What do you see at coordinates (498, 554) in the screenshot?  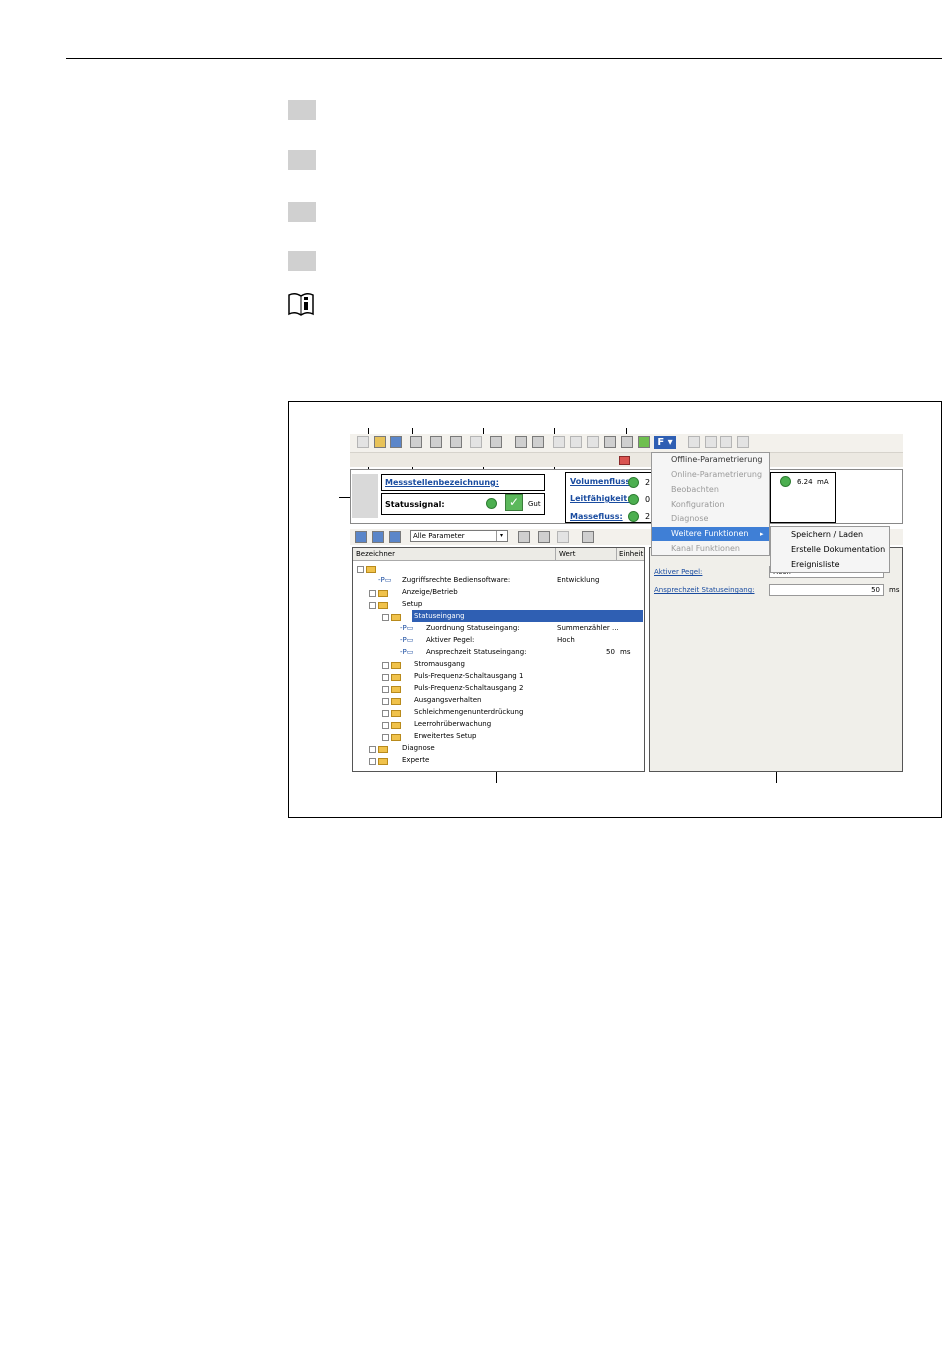 I see `tree-header: Bezeichner Wert Einheit` at bounding box center [498, 554].